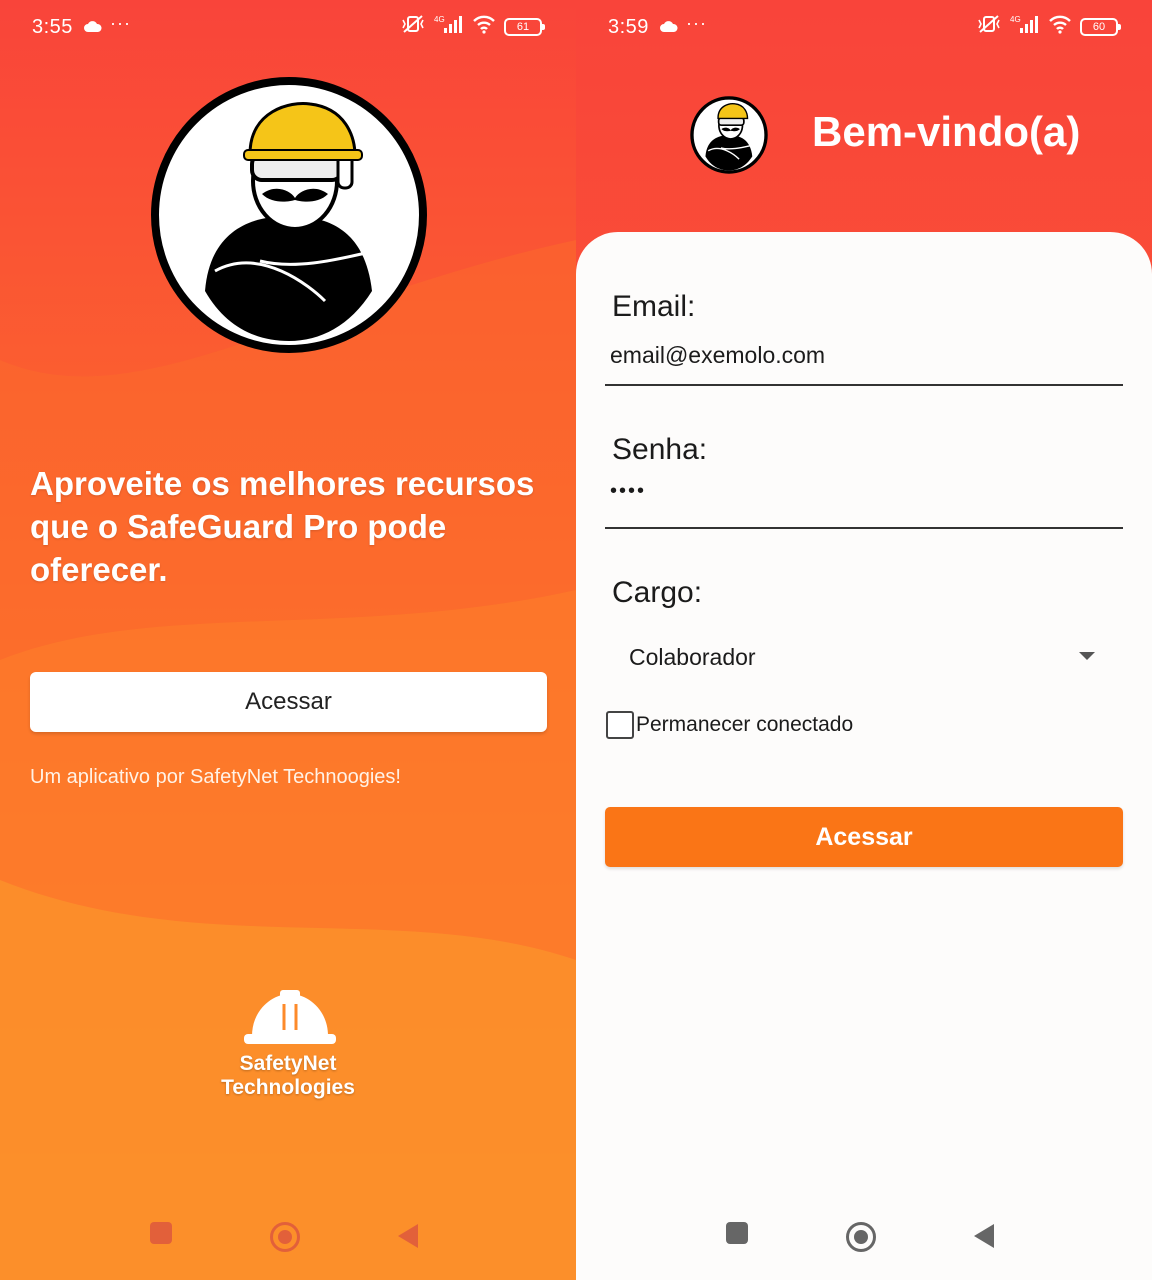 The height and width of the screenshot is (1280, 1152). I want to click on company-logo: SafetyNet Technologies, so click(290, 1040).